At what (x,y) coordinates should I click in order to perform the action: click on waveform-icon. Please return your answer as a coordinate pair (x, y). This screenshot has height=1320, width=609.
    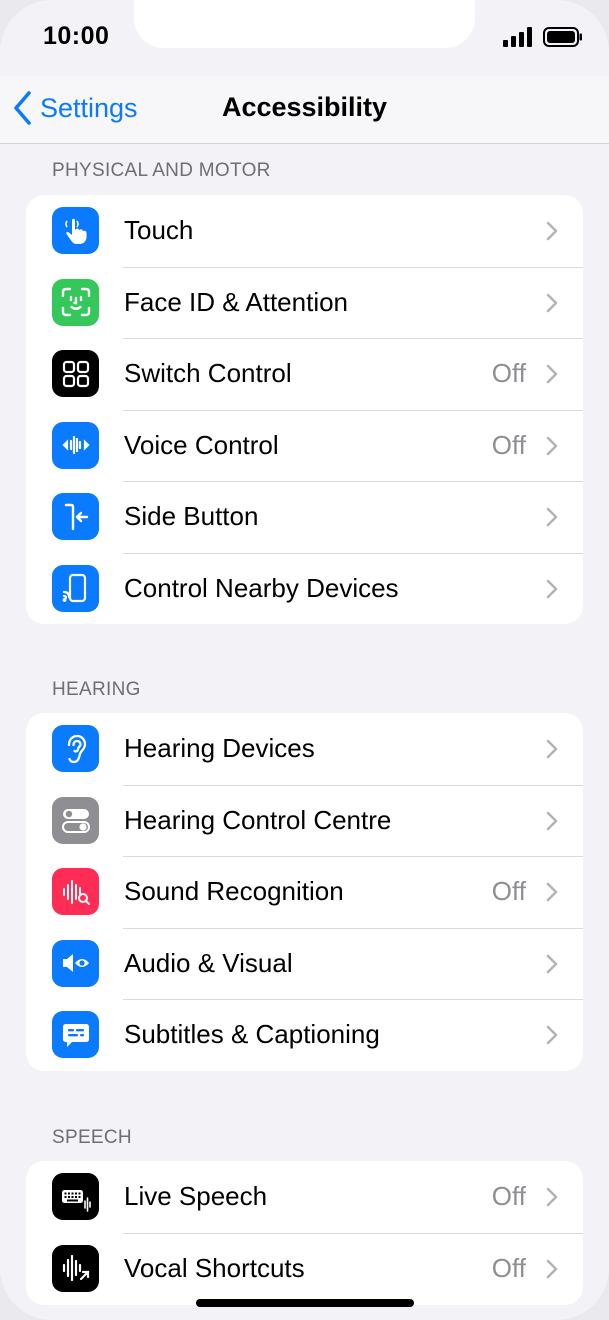
    Looking at the image, I should click on (75, 445).